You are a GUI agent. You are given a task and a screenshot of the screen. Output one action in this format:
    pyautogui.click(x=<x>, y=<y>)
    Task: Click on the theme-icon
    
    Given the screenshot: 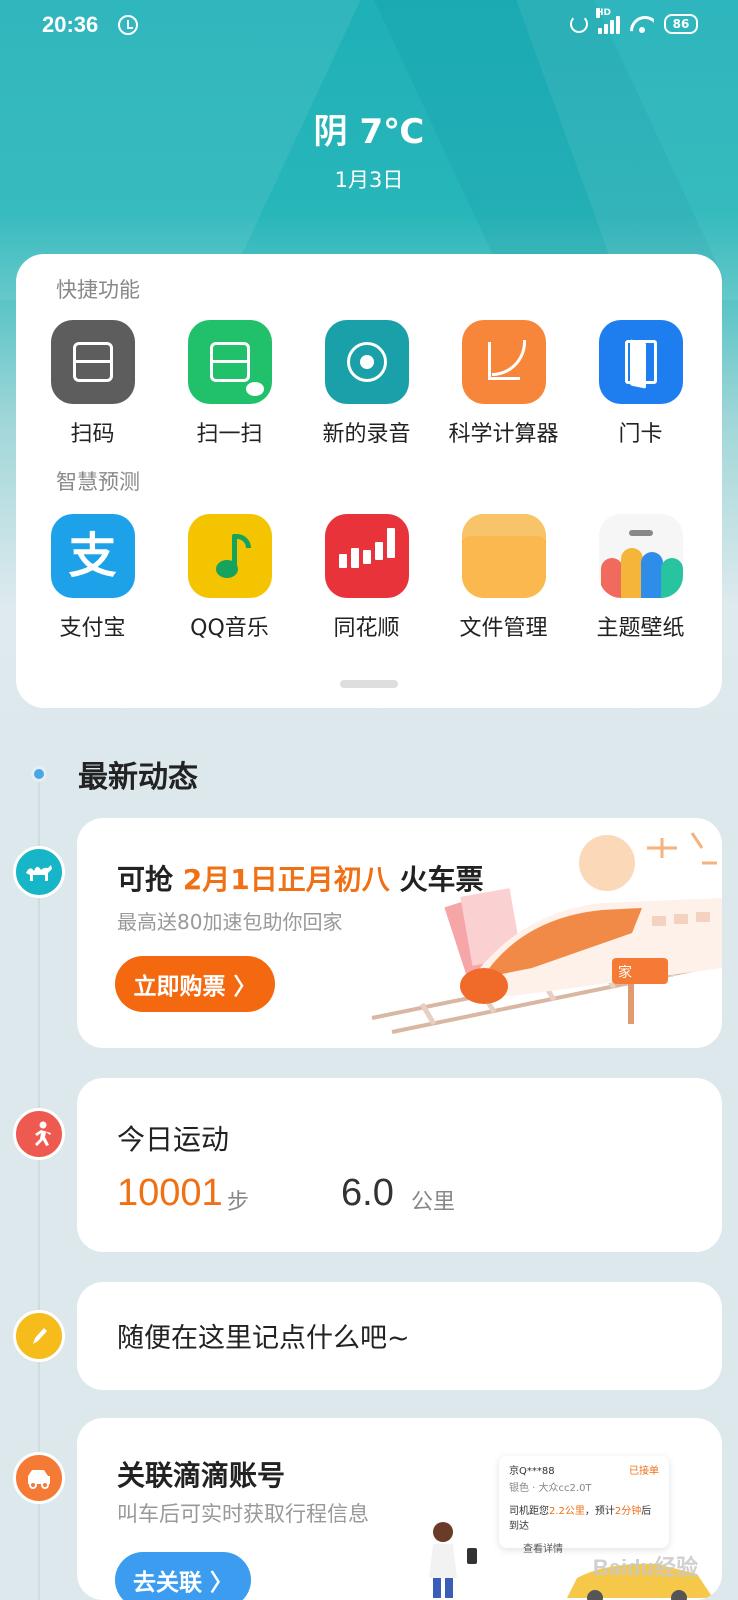 What is the action you would take?
    pyautogui.click(x=640, y=556)
    